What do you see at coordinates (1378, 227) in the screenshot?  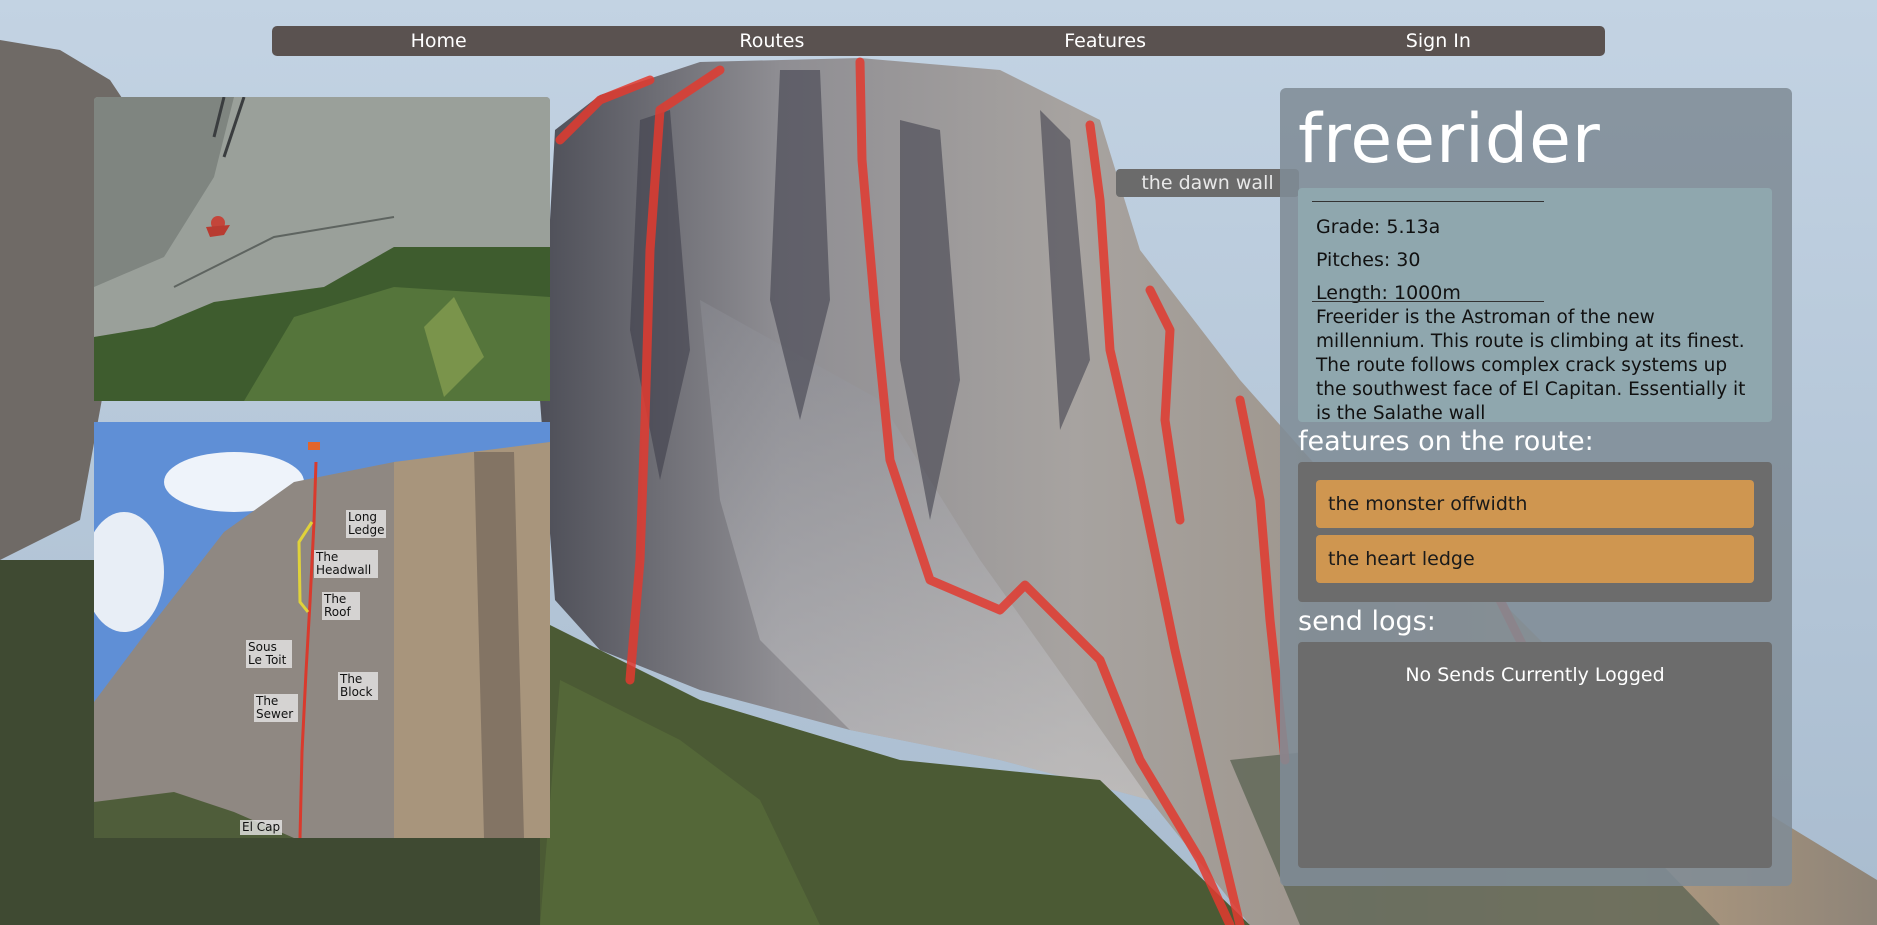 I see `route-grade: Grade: 5.13a` at bounding box center [1378, 227].